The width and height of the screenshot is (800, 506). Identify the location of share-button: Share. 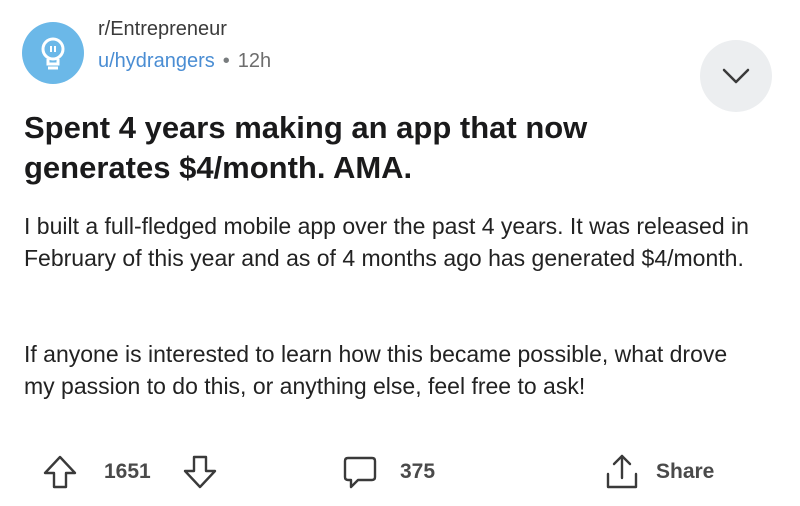
(659, 472).